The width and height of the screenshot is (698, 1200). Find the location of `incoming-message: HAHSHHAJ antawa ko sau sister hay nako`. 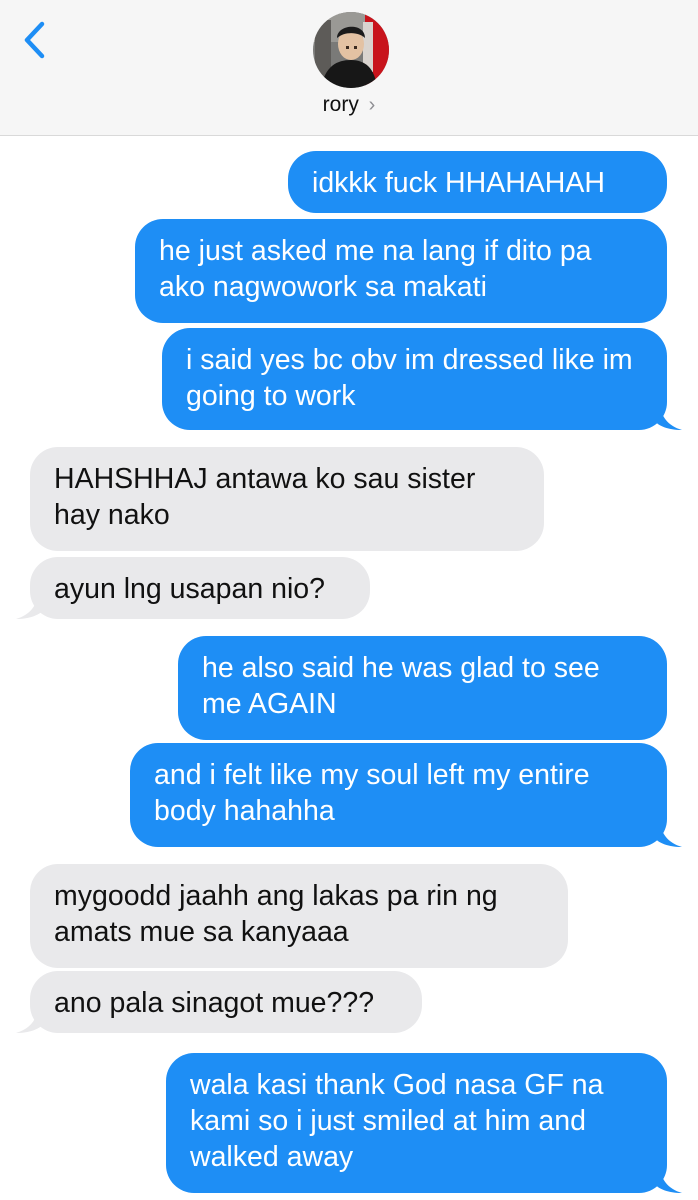

incoming-message: HAHSHHAJ antawa ko sau sister hay nako is located at coordinates (287, 499).